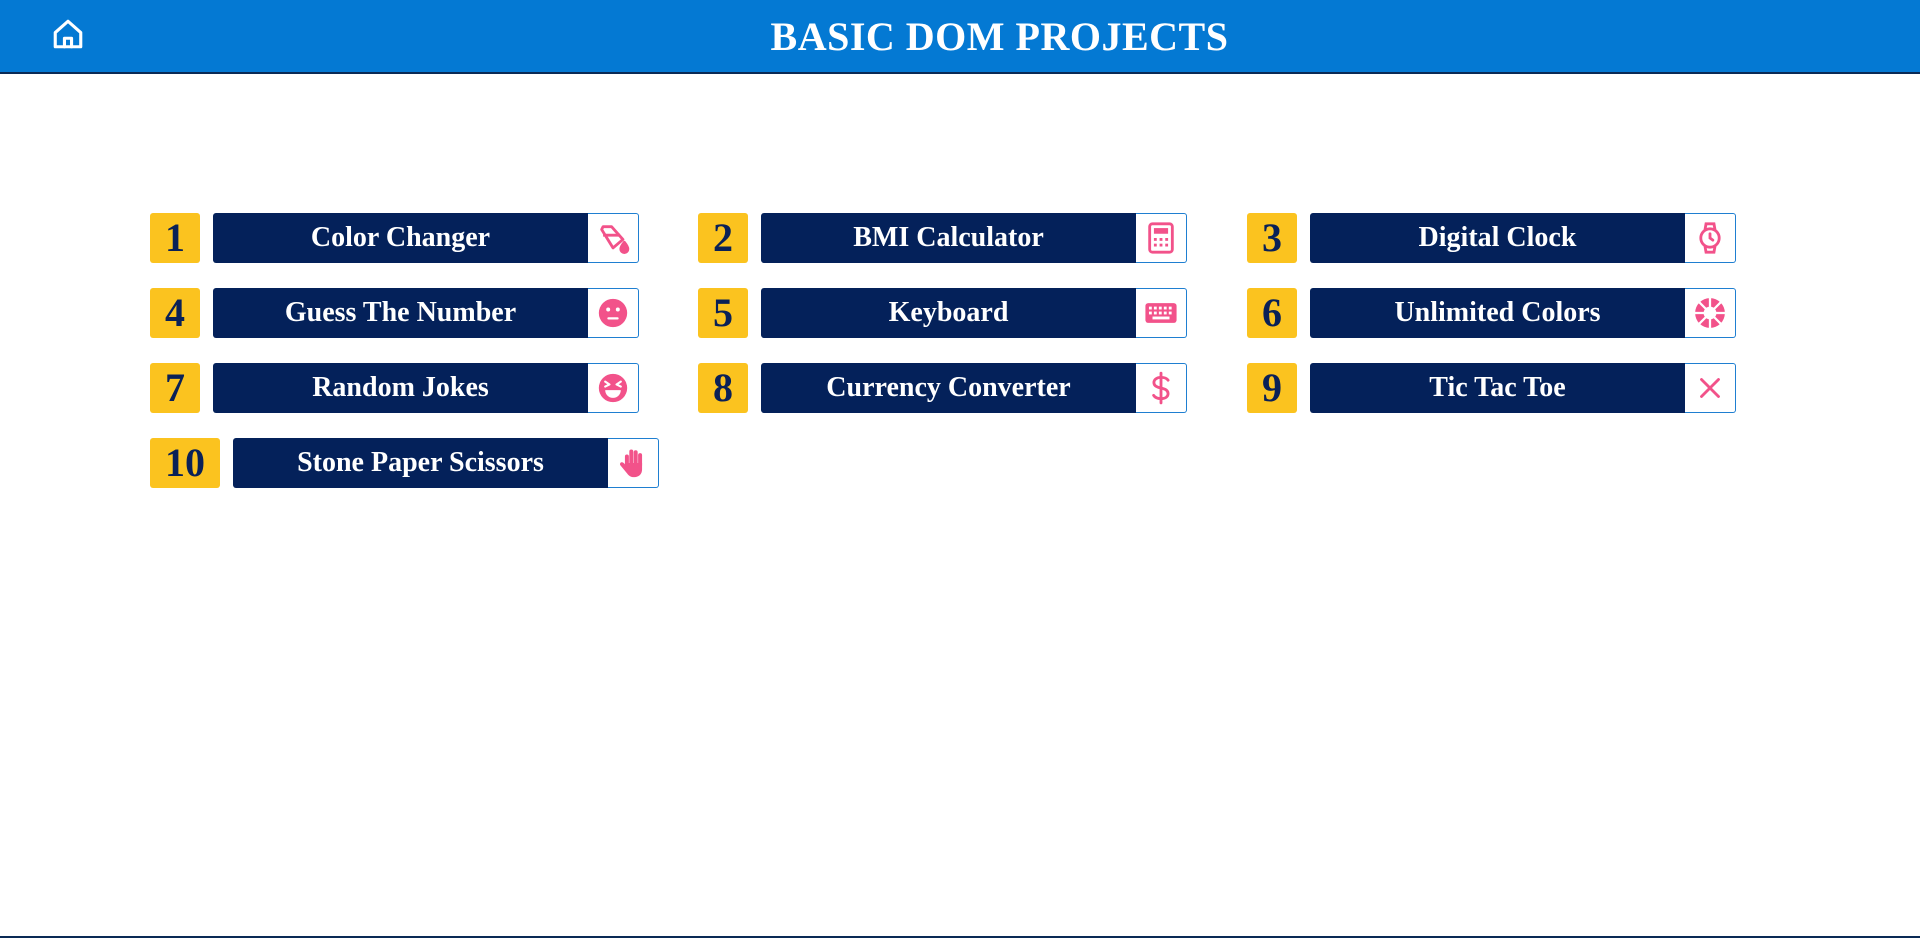  What do you see at coordinates (1497, 313) in the screenshot?
I see `project-name: Unlimited Colors` at bounding box center [1497, 313].